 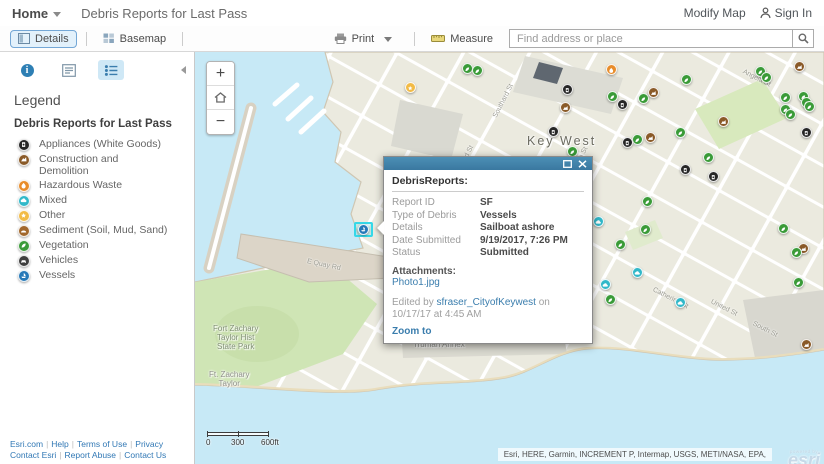 What do you see at coordinates (471, 38) in the screenshot?
I see `measure-label: Measure` at bounding box center [471, 38].